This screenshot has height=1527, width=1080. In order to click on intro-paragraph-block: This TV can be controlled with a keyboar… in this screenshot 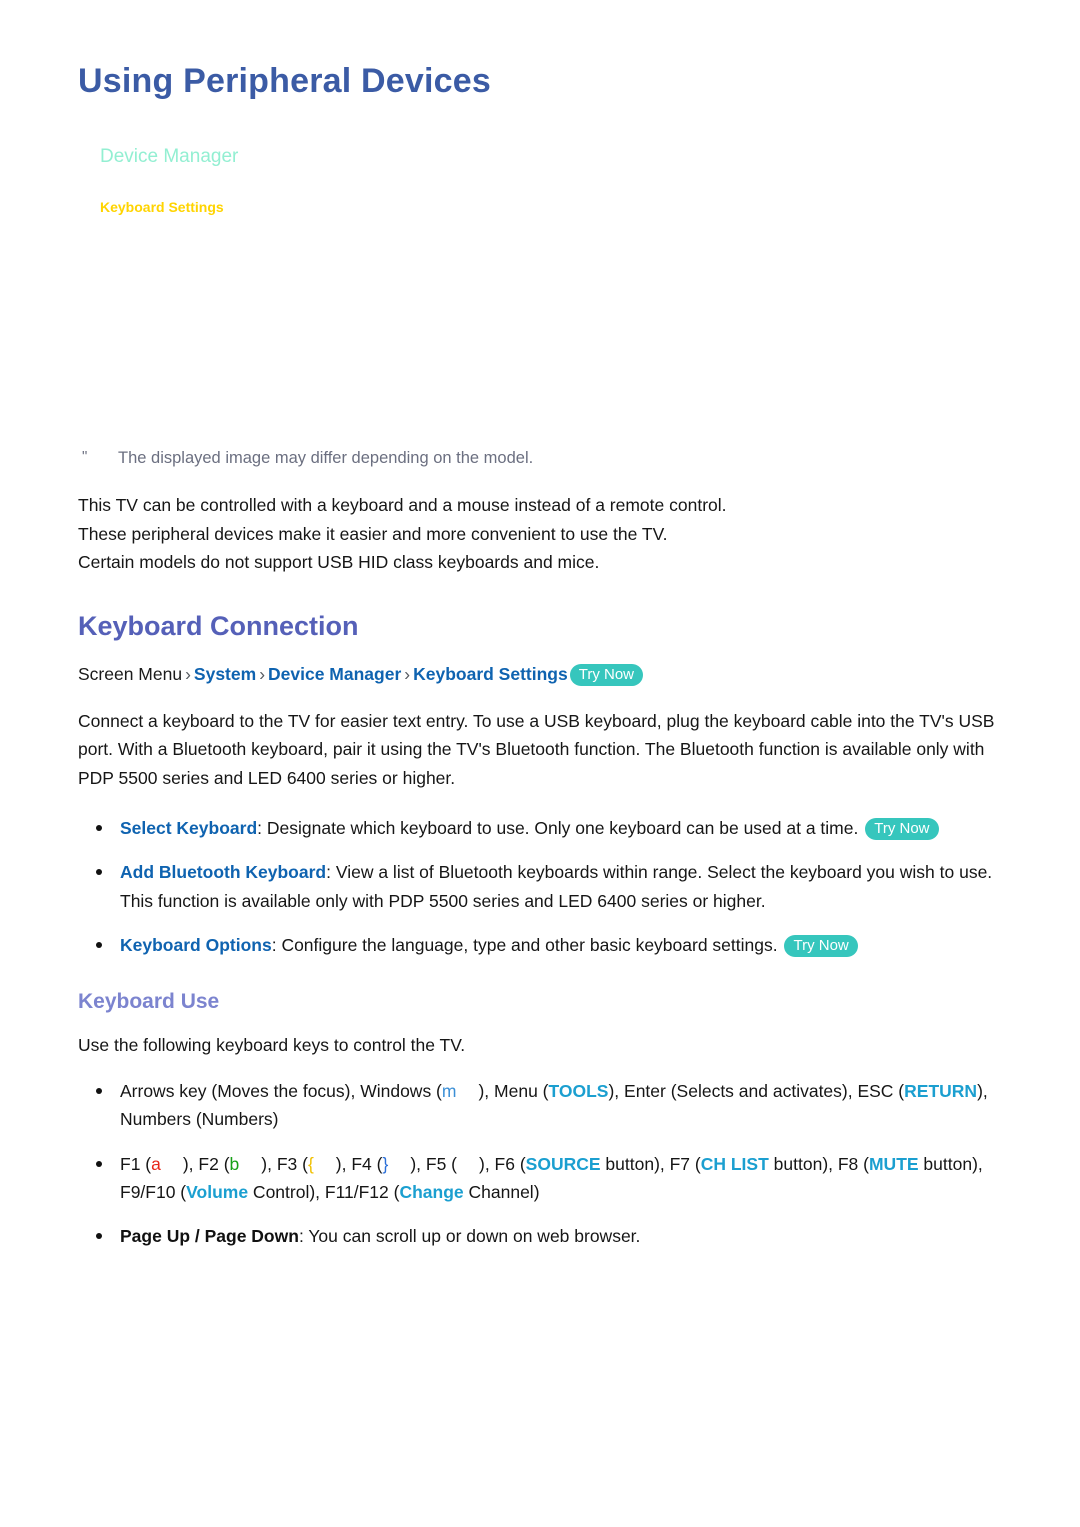, I will do `click(544, 533)`.